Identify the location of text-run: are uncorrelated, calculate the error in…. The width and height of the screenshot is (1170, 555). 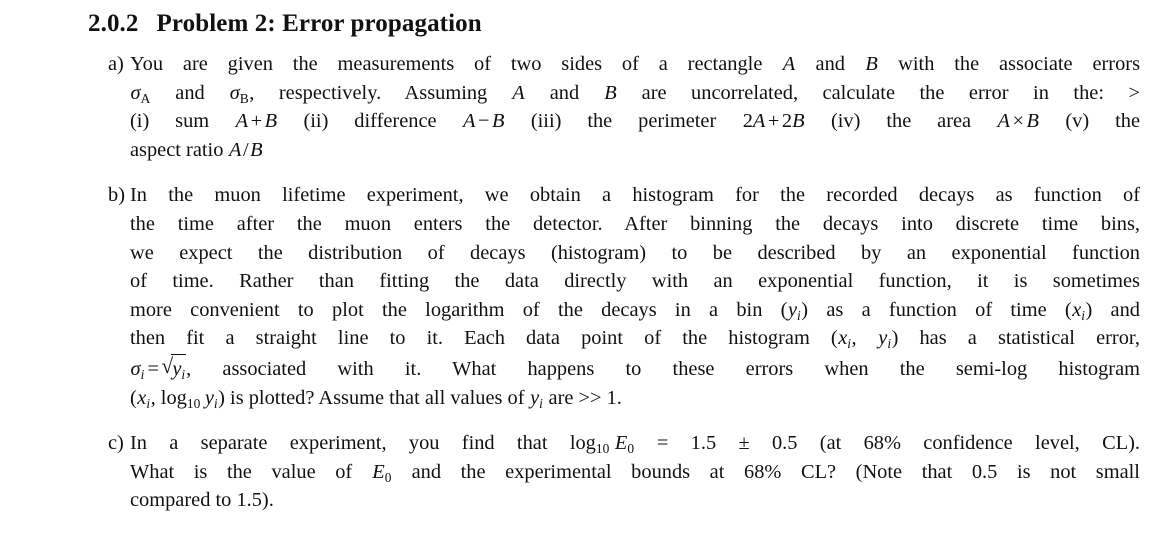
(873, 92).